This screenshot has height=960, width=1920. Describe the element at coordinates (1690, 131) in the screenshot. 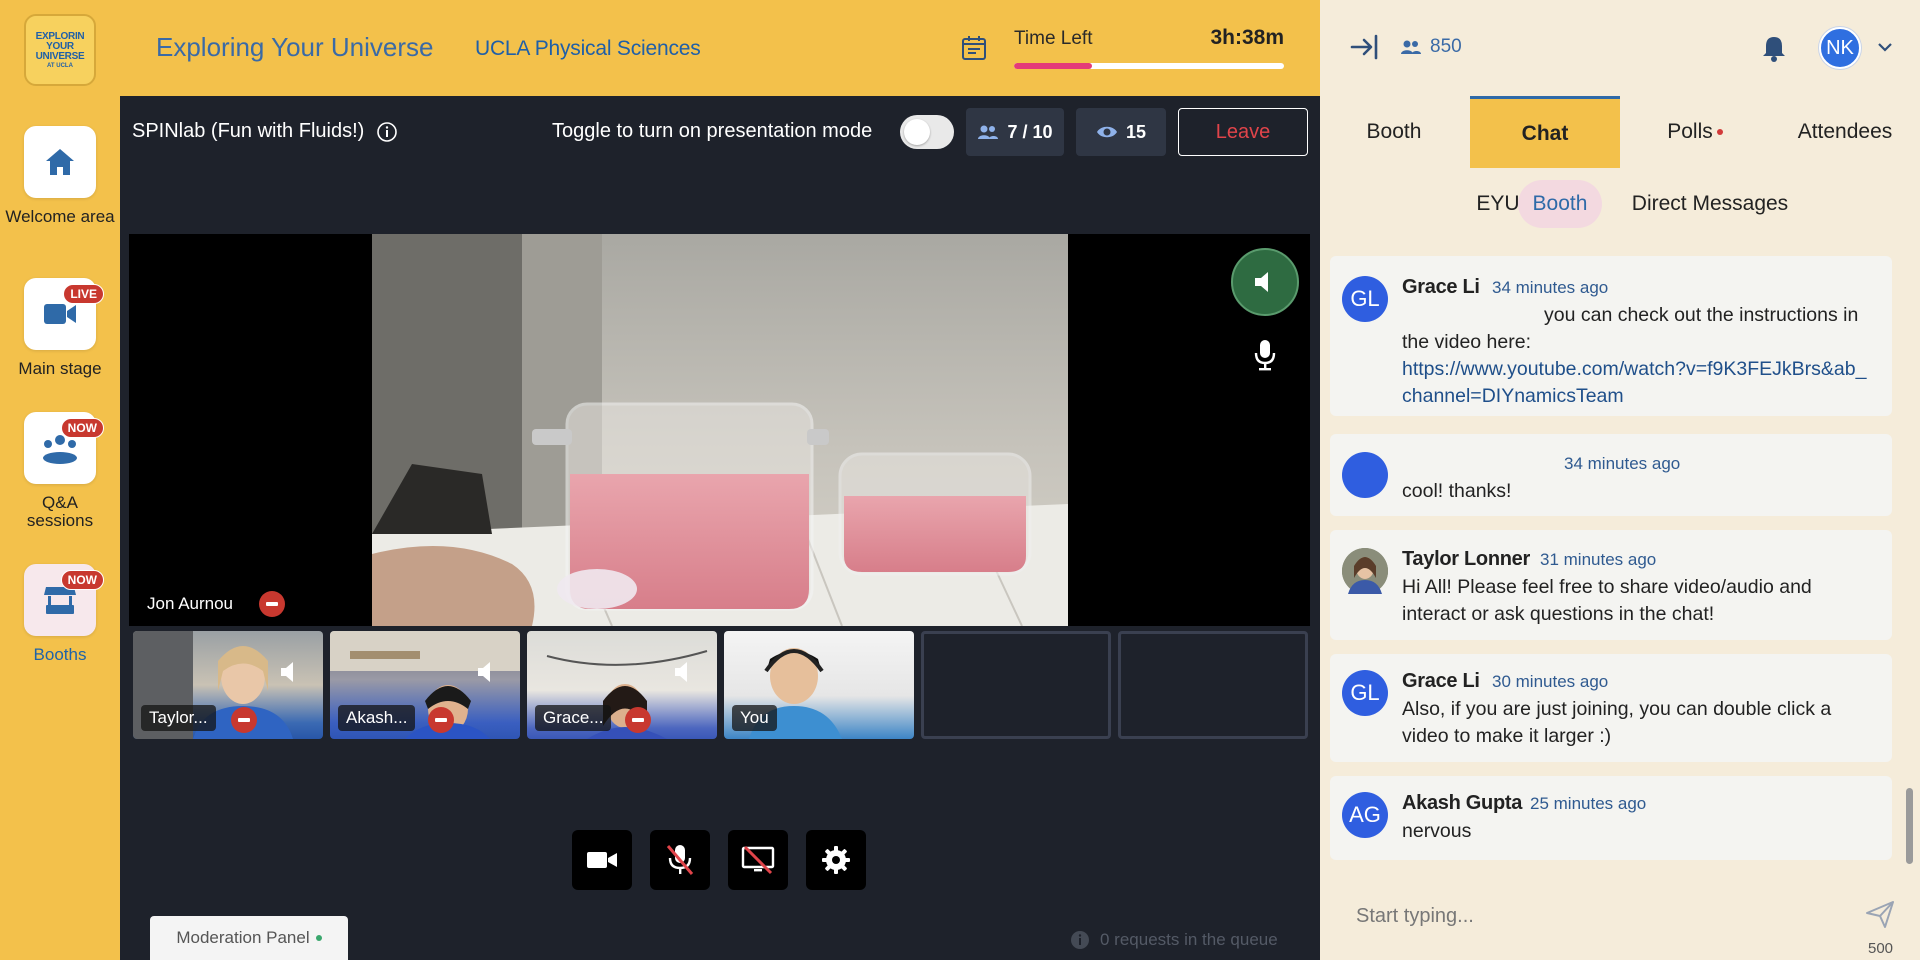

I see `tab-label: Polls` at that location.